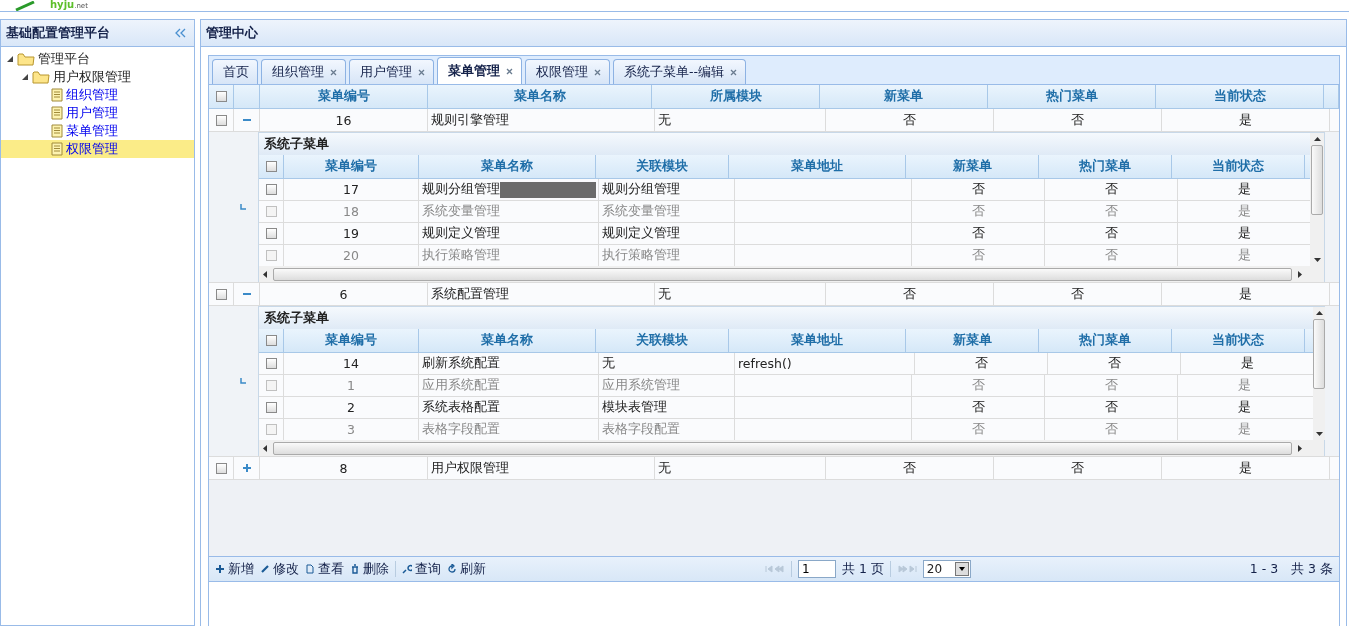 This screenshot has width=1349, height=626. Describe the element at coordinates (784, 234) in the screenshot. I see `table-row: 19 规则定义管理 规则定义管理 否 否 是` at that location.